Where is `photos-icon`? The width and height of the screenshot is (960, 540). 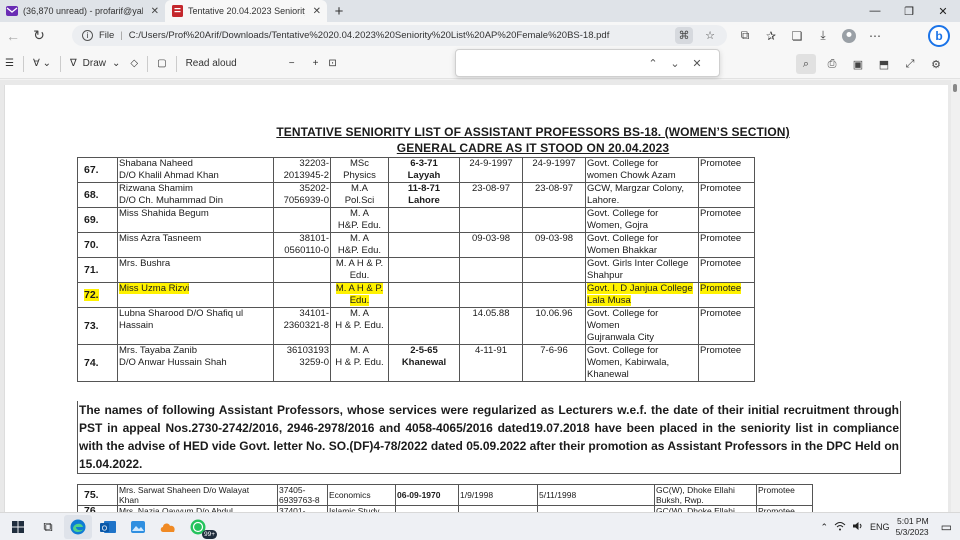 photos-icon is located at coordinates (138, 527).